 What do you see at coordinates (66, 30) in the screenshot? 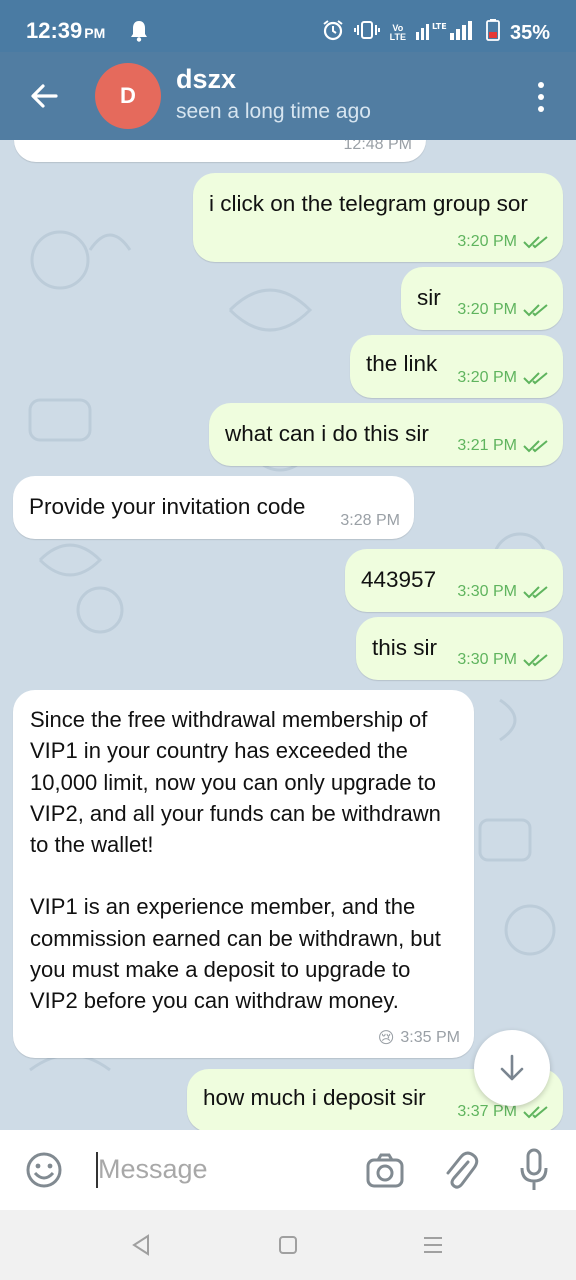
I see `status-time: 12:39 PM` at bounding box center [66, 30].